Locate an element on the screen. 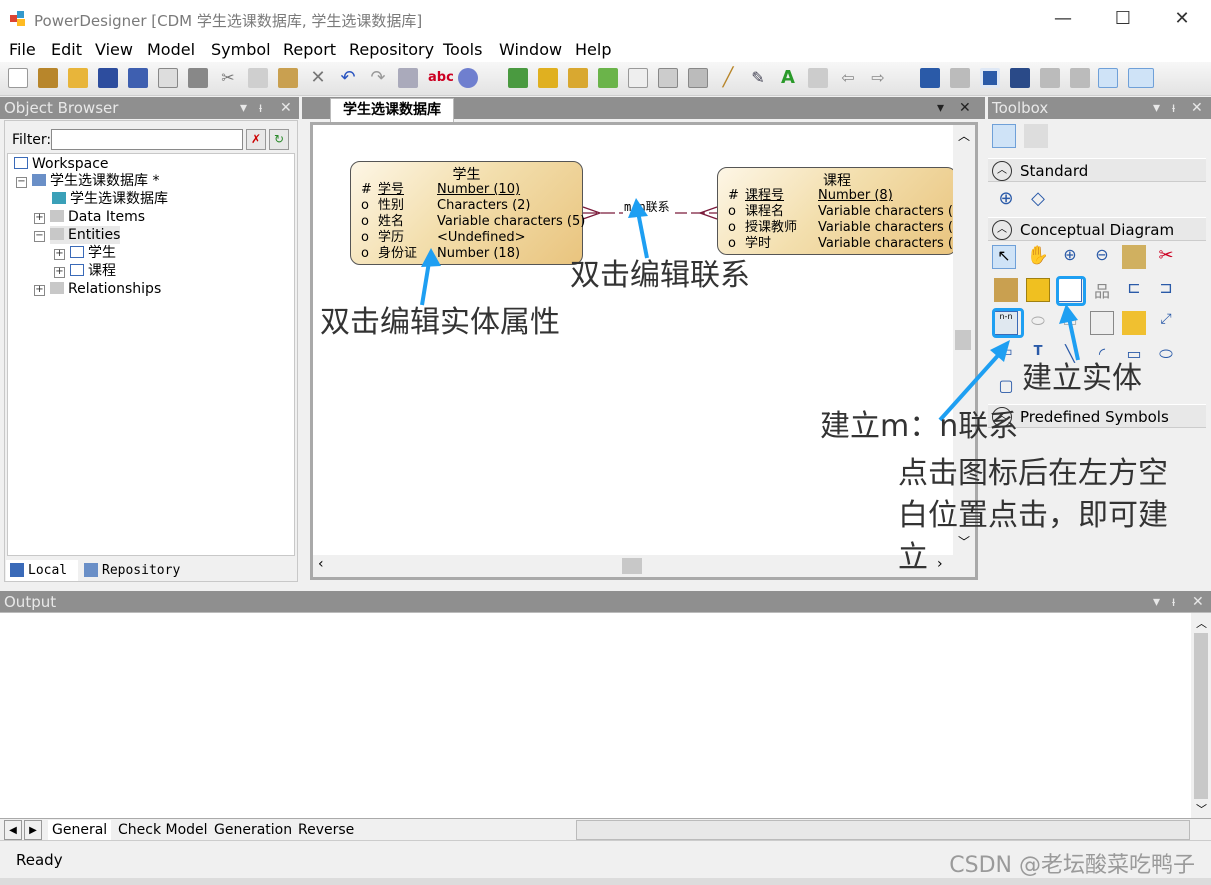 The image size is (1211, 885). delete-icon: ✕ is located at coordinates (318, 78).